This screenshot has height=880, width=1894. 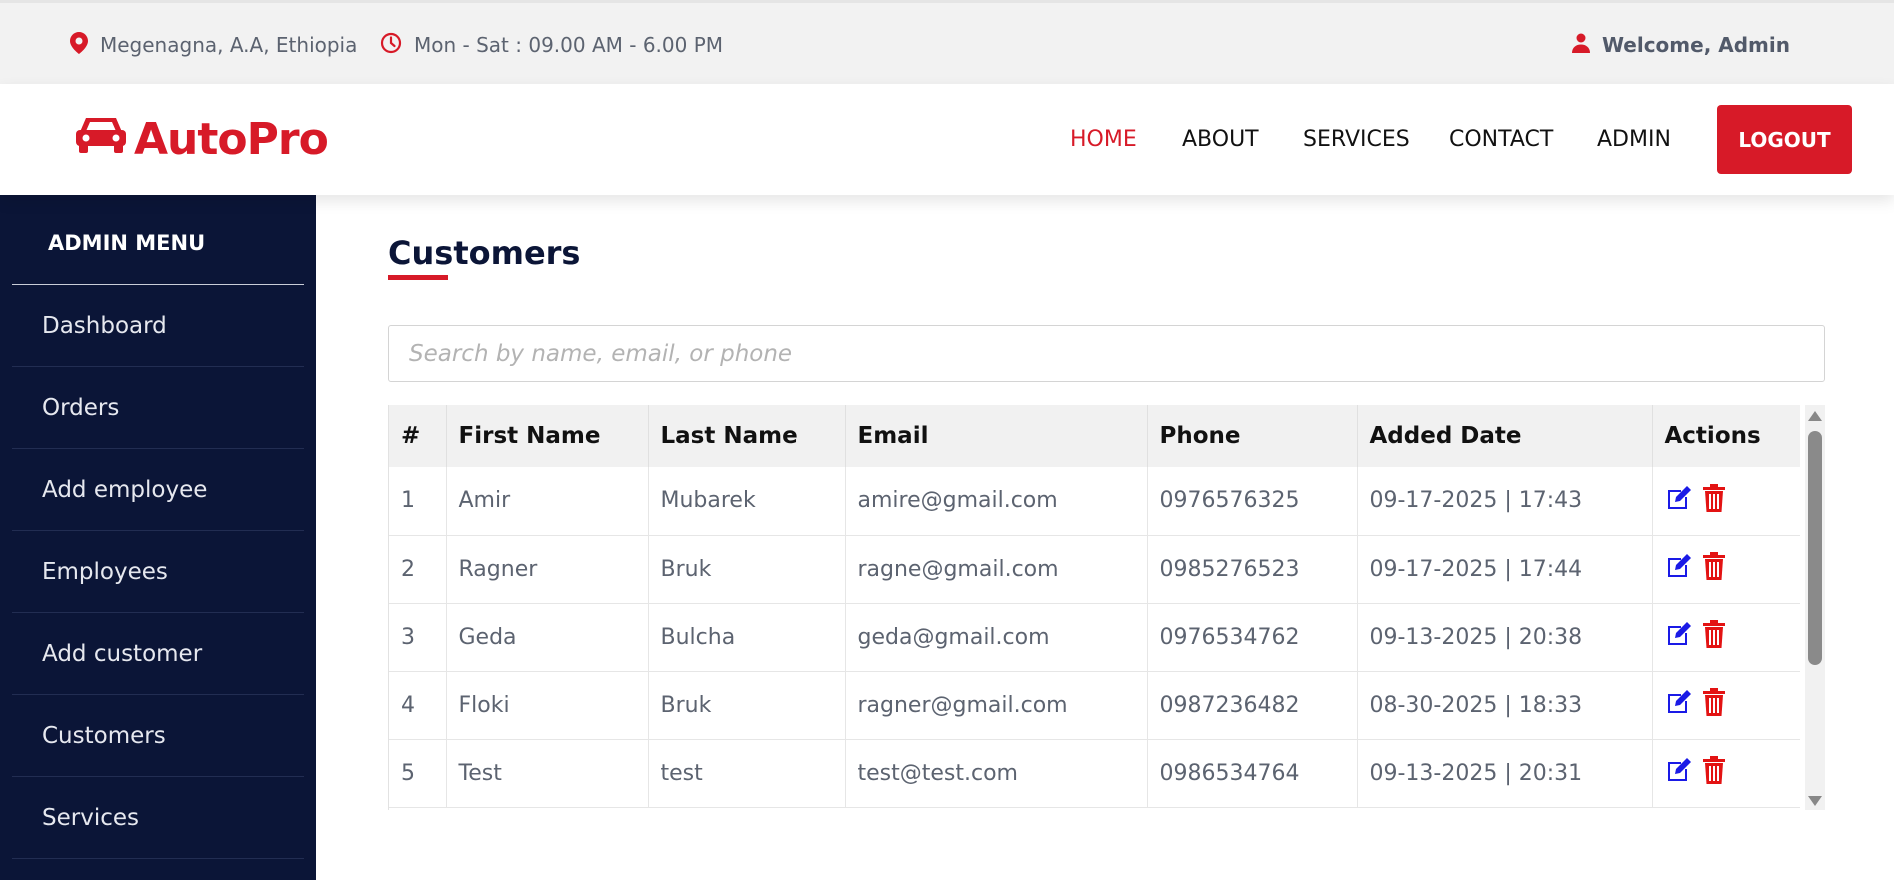 What do you see at coordinates (547, 501) in the screenshot?
I see `cell-first-name: Amir` at bounding box center [547, 501].